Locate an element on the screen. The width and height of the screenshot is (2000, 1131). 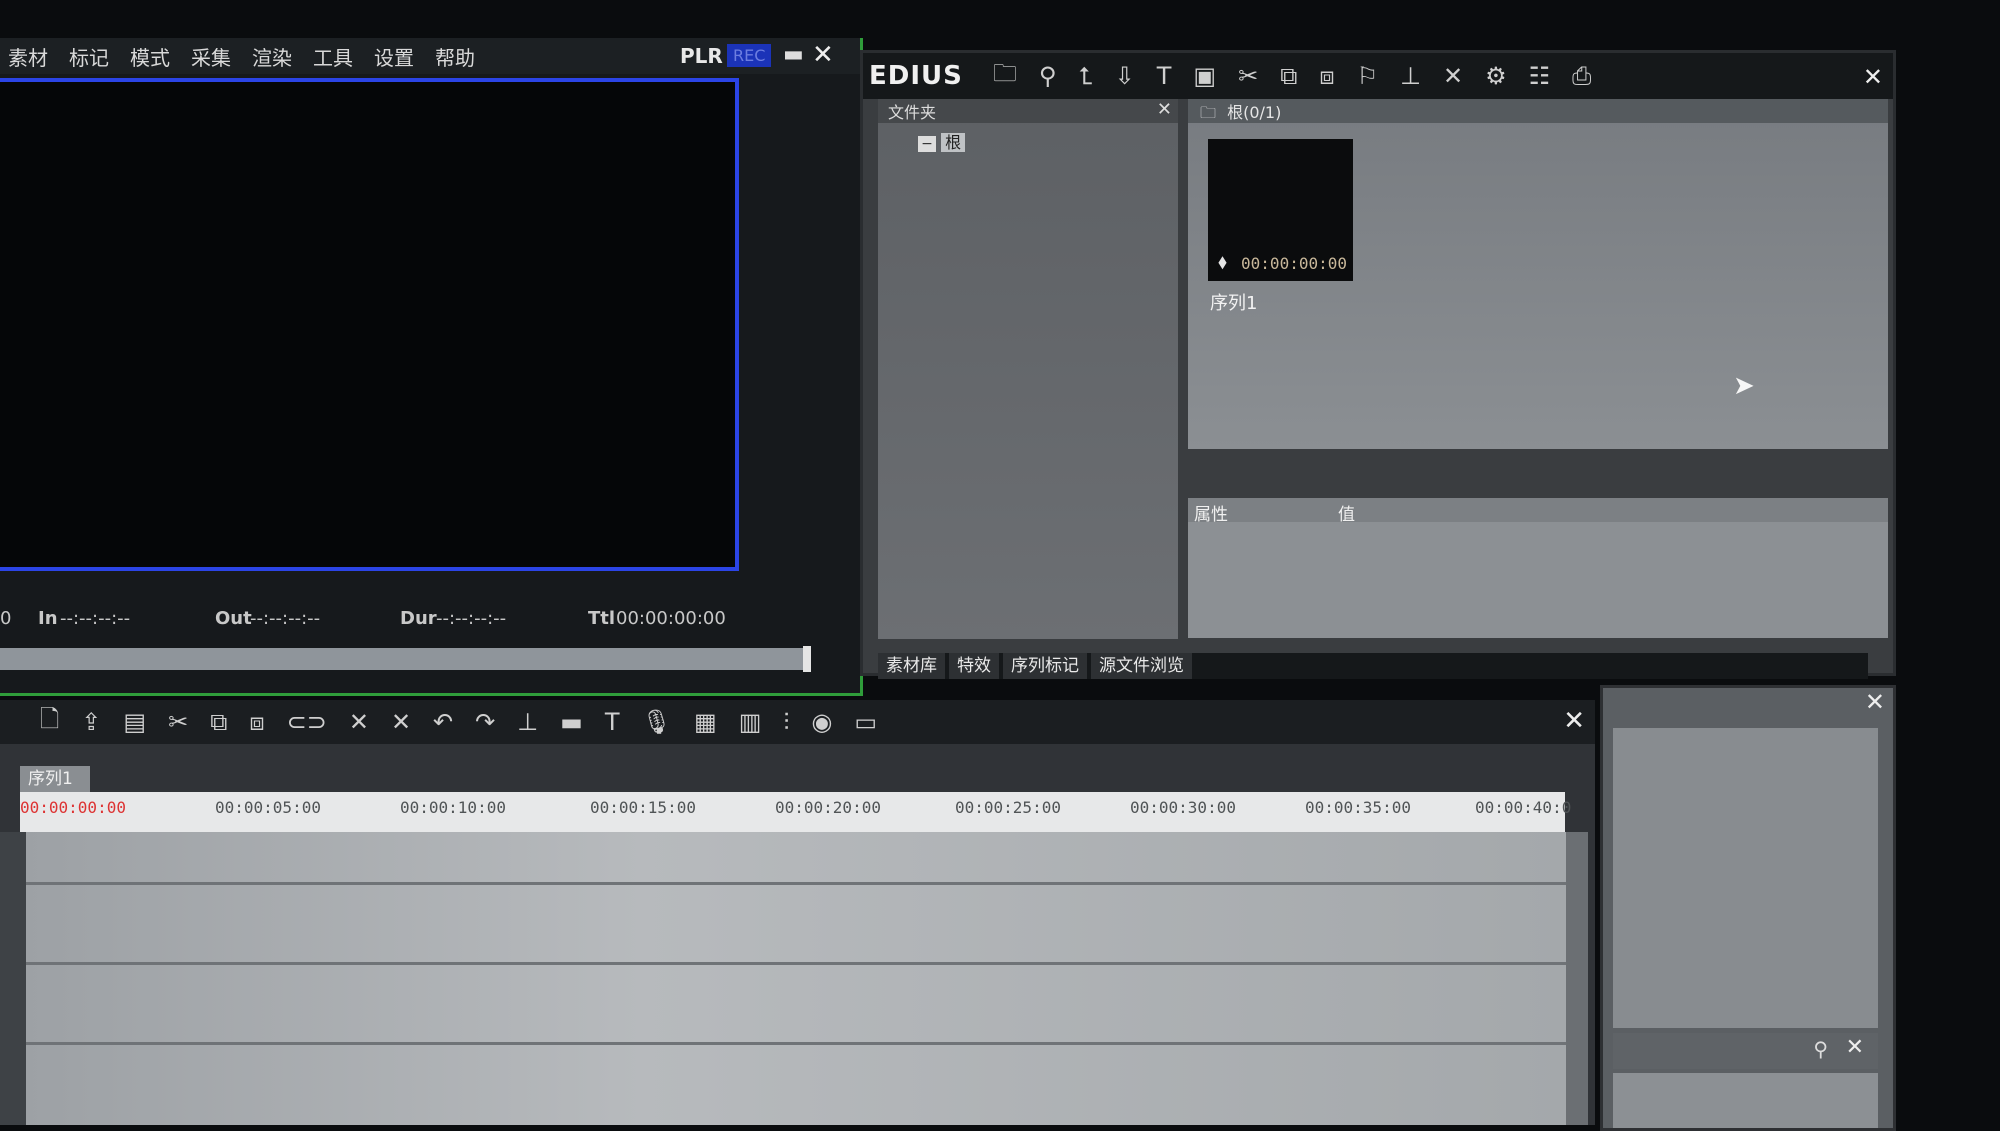
side-panel-lower is located at coordinates (1745, 1100).